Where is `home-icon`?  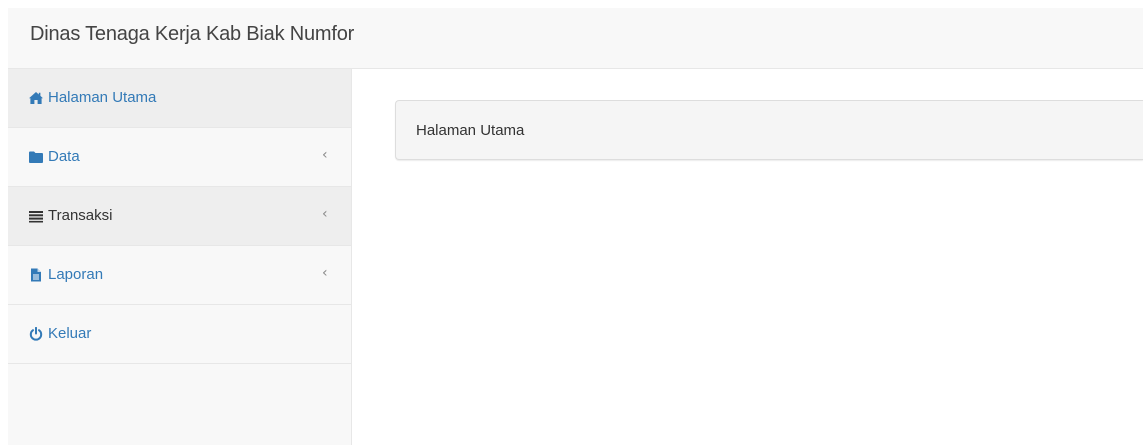
home-icon is located at coordinates (36, 98).